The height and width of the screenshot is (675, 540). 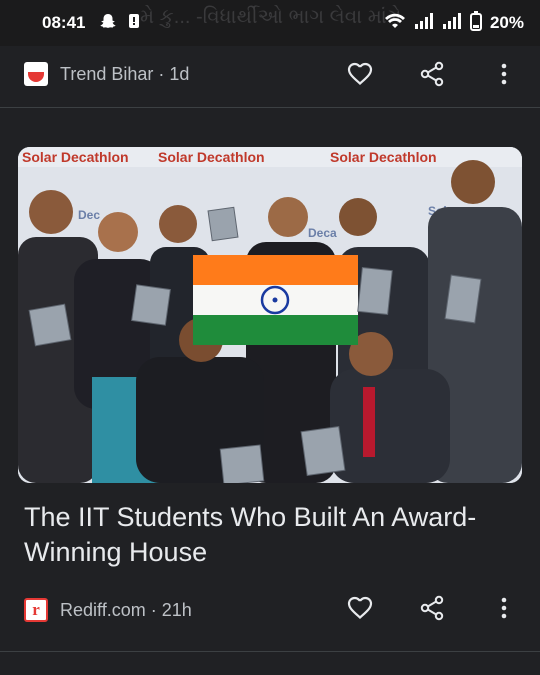 I want to click on battery-percent: 20%, so click(x=506, y=22).